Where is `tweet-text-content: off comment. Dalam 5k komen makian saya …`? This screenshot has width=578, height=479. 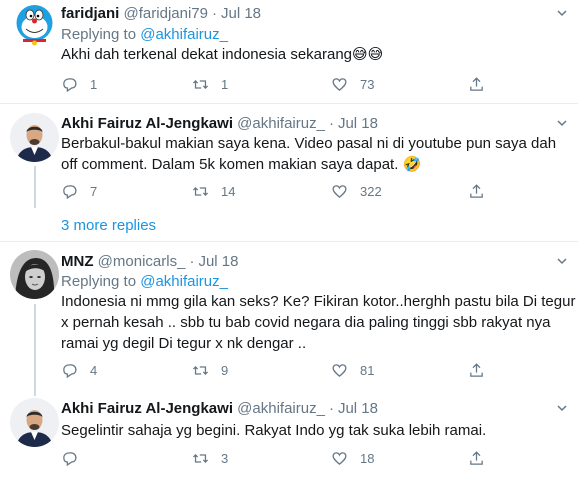
tweet-text-content: off comment. Dalam 5k komen makian saya … is located at coordinates (230, 164).